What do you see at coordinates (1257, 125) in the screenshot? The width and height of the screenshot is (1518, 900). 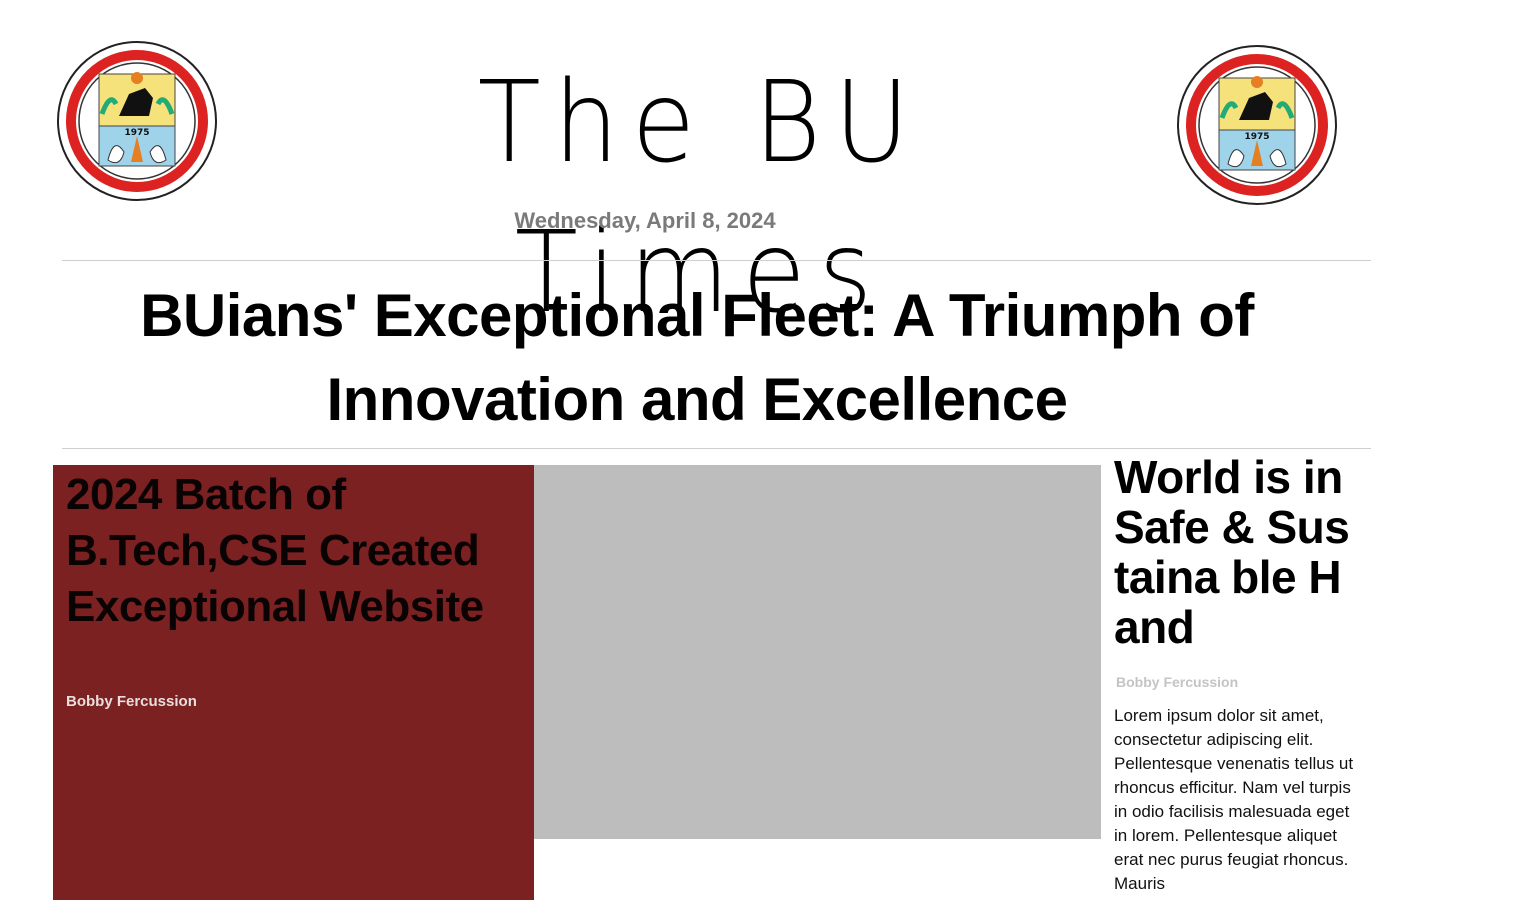 I see `university-seal-right-icon: 1975` at bounding box center [1257, 125].